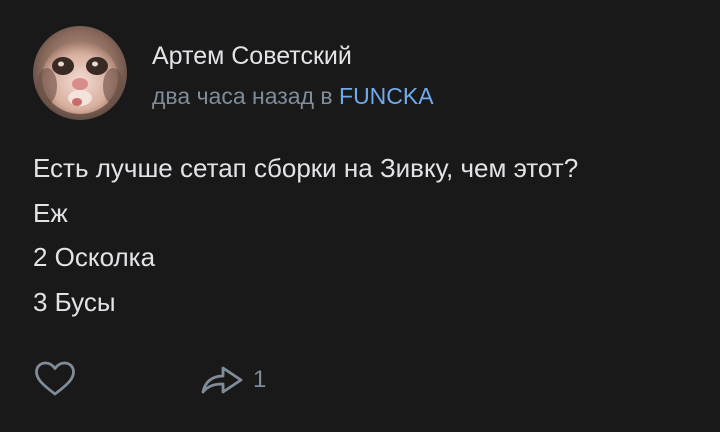  I want to click on cat-avatar-image, so click(80, 73).